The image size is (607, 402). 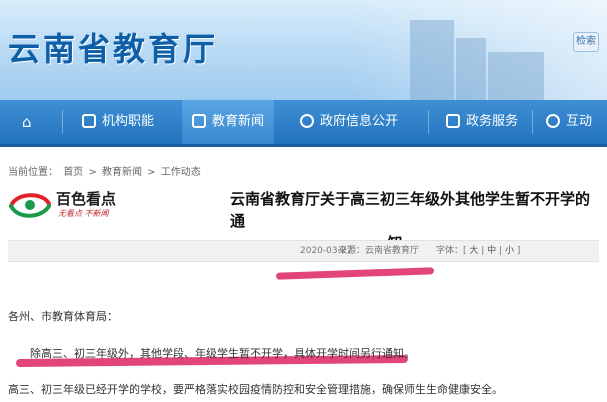 I want to click on site-title: 云南省教育厅, so click(x=113, y=47).